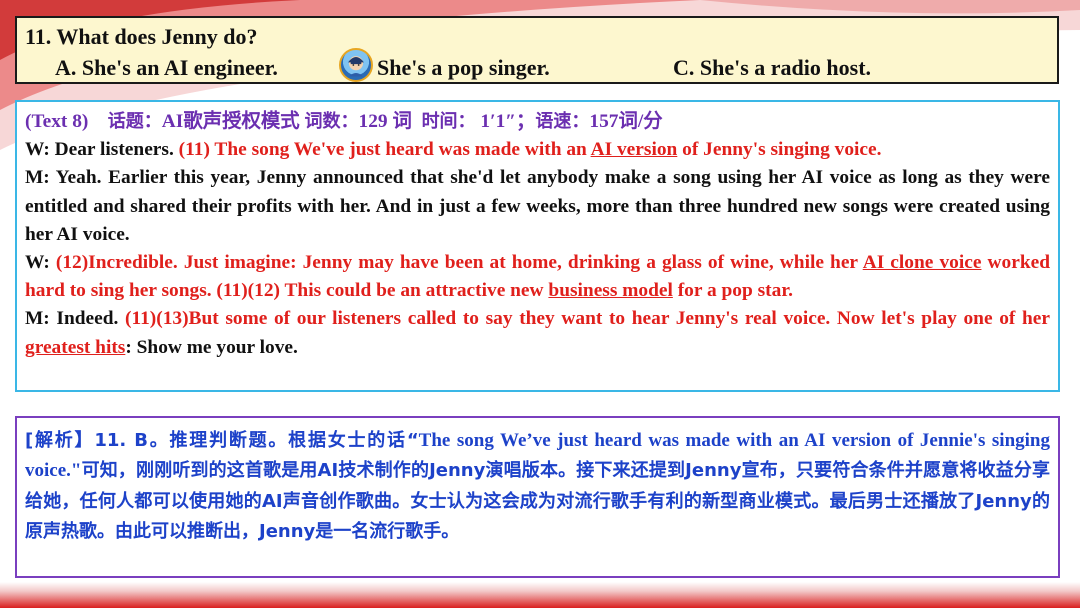 This screenshot has height=608, width=1080. Describe the element at coordinates (211, 347) in the screenshot. I see `song-title-text: : Show me your love.` at that location.